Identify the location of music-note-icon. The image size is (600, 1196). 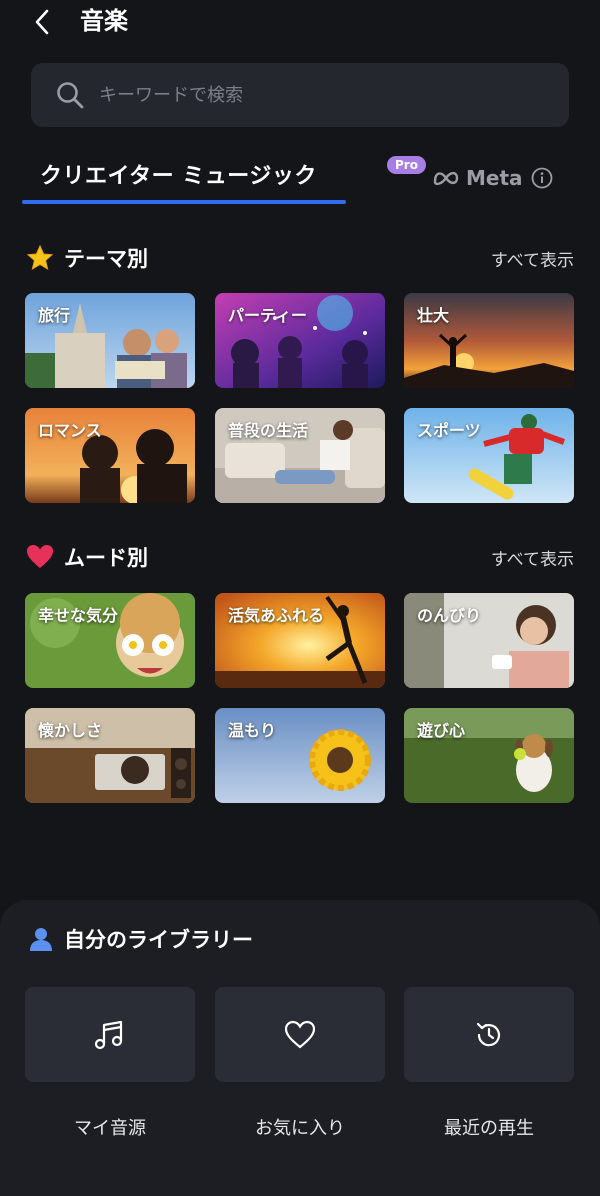
(108, 1034).